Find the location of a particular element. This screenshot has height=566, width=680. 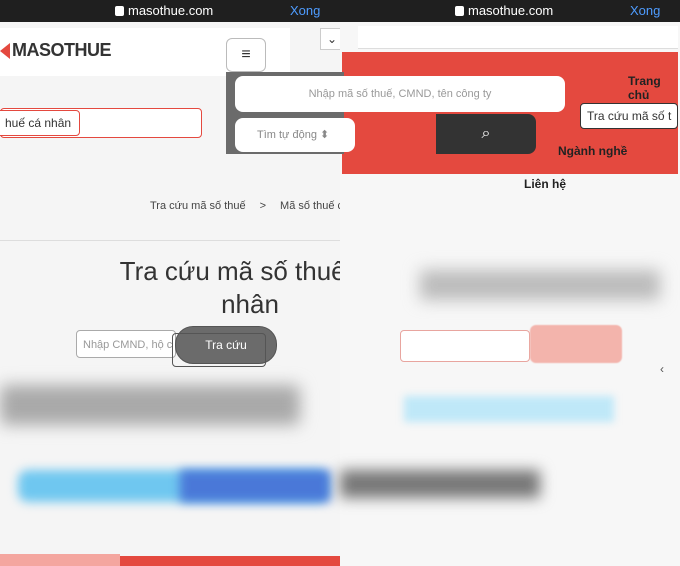

right-header is located at coordinates (518, 37).